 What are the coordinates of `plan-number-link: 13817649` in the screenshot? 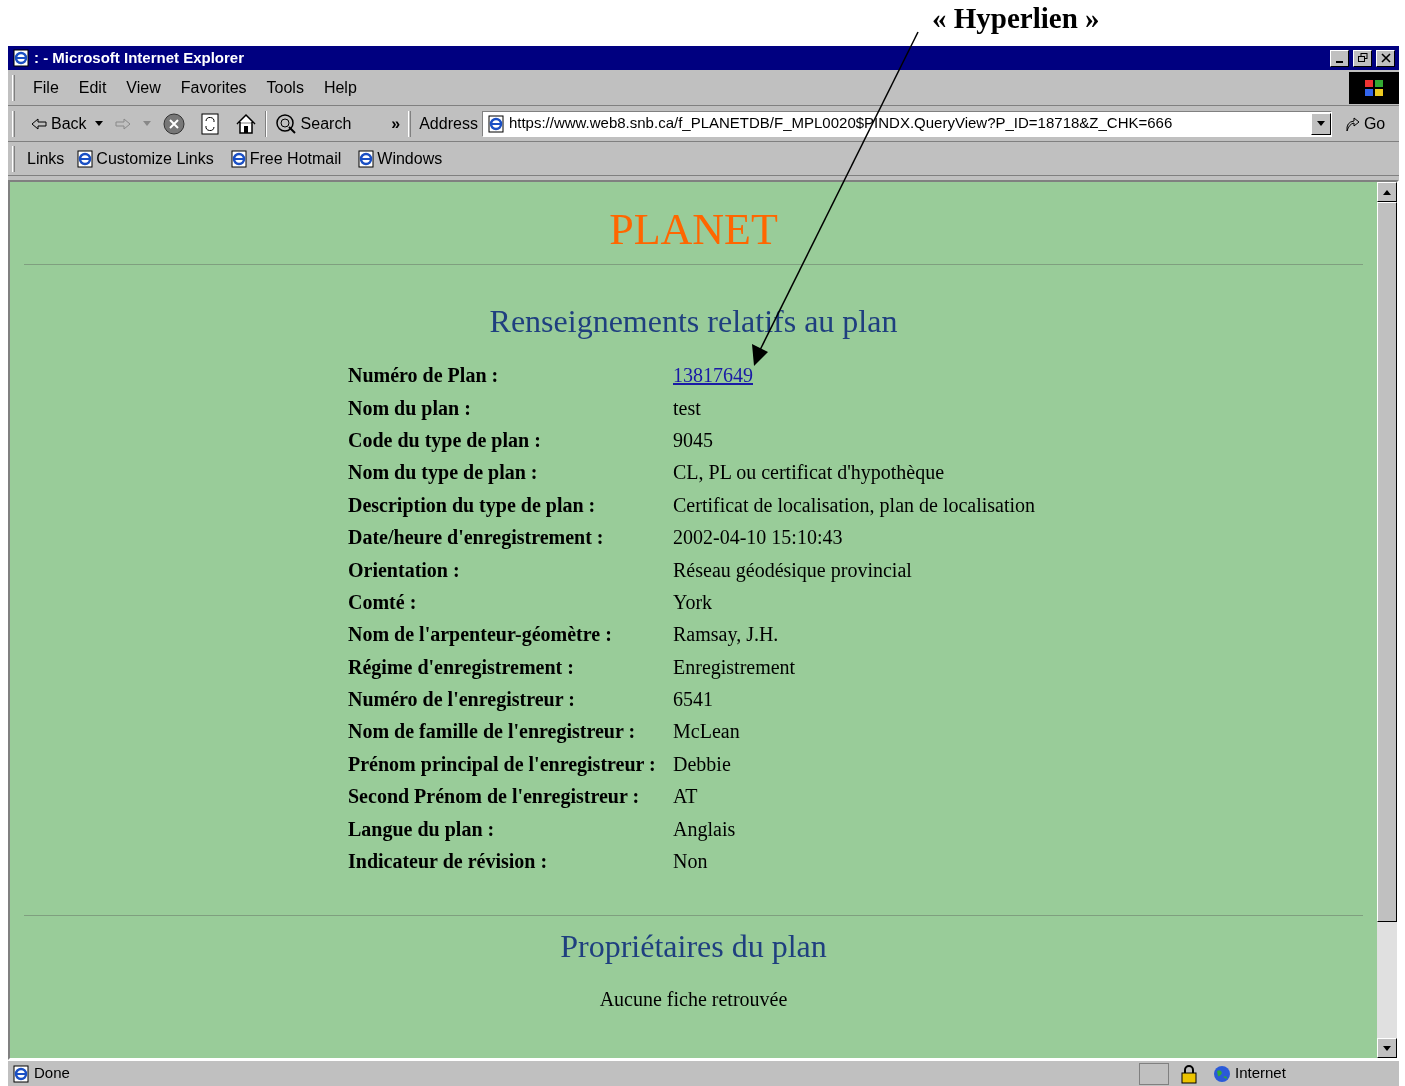 It's located at (713, 375).